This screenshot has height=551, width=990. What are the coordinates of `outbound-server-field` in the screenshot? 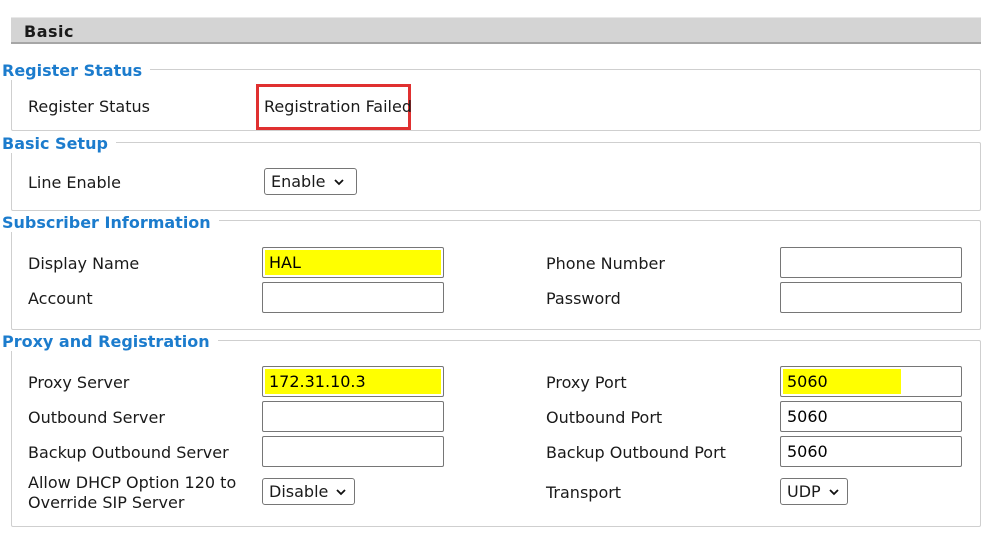 It's located at (353, 416).